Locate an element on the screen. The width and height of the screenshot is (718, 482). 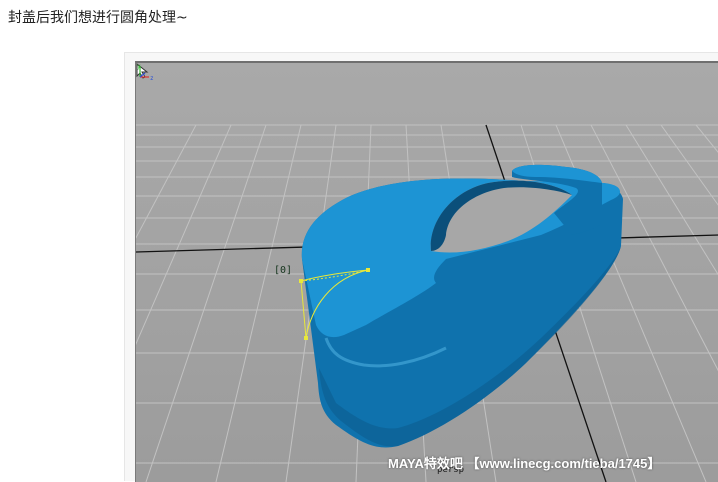
post-text: 封盖后我们想进行圆角处理~ is located at coordinates (98, 18).